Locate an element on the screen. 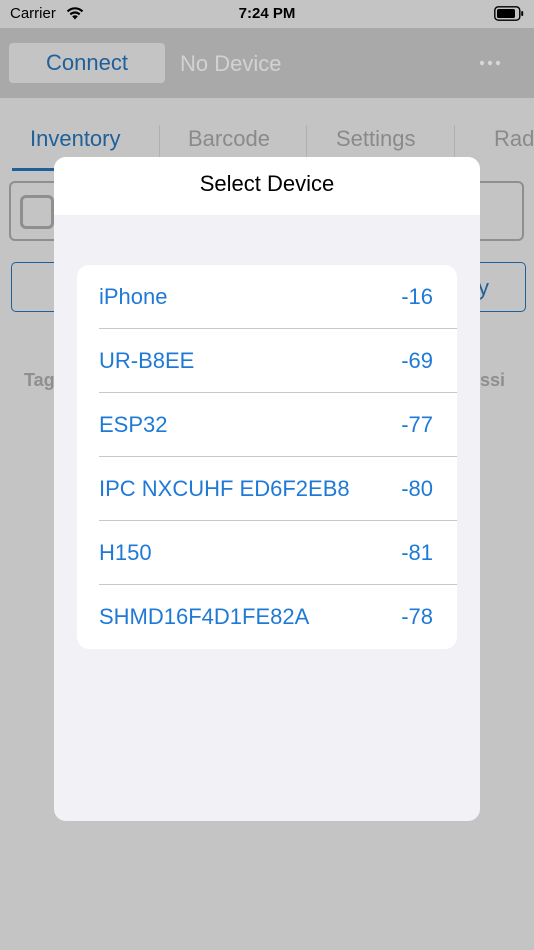 The width and height of the screenshot is (534, 950). ellipsis-glyph is located at coordinates (490, 63).